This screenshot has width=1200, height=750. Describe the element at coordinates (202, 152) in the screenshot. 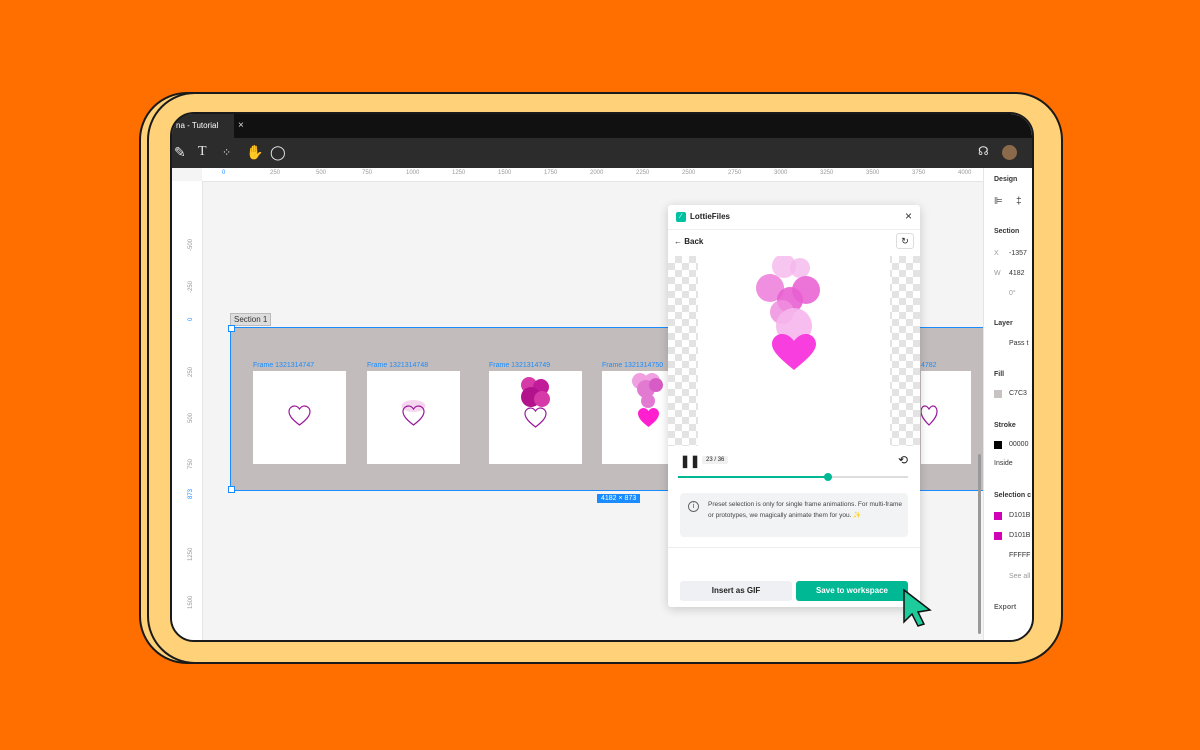

I see `text-tool-icon: T` at that location.